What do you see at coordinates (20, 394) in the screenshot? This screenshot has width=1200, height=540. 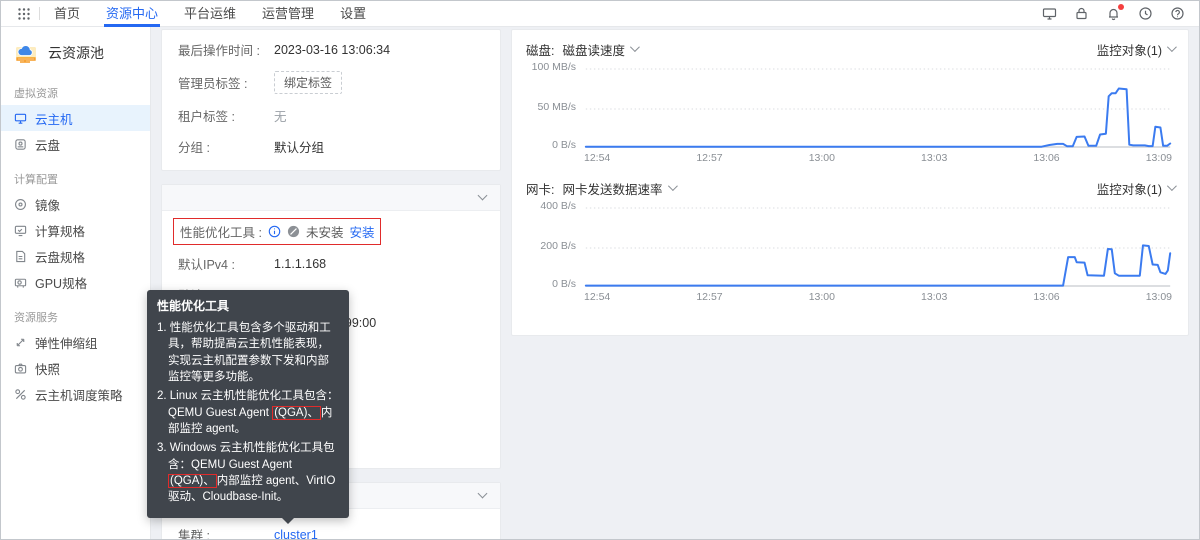 I see `scheduling-policy-icon` at bounding box center [20, 394].